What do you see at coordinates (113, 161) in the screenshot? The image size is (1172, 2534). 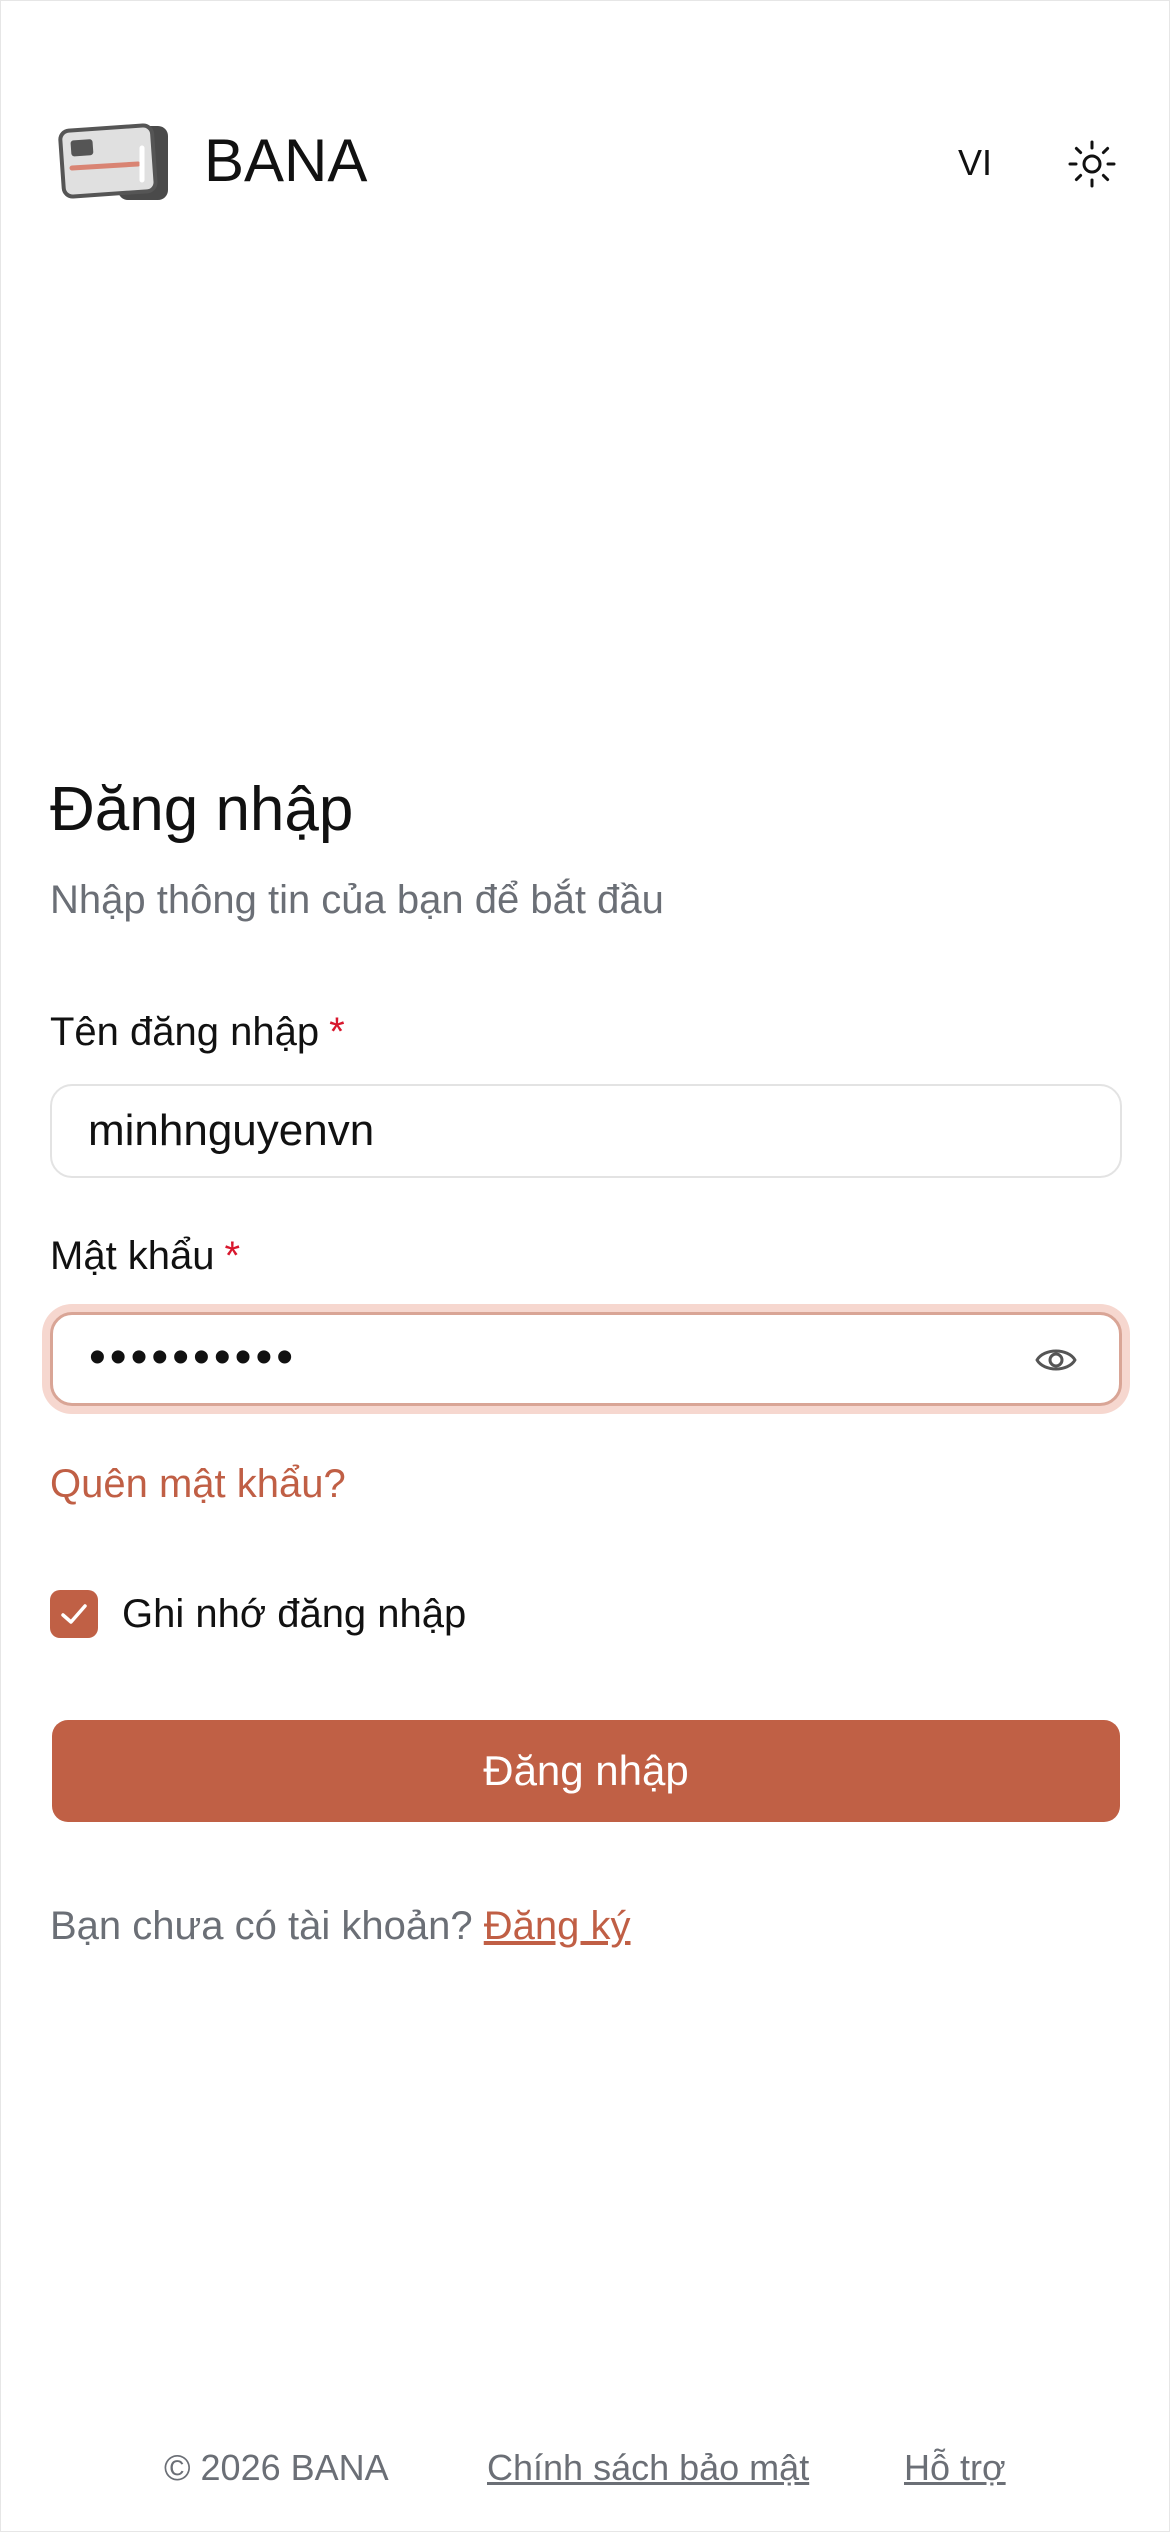 I see `card-icon` at bounding box center [113, 161].